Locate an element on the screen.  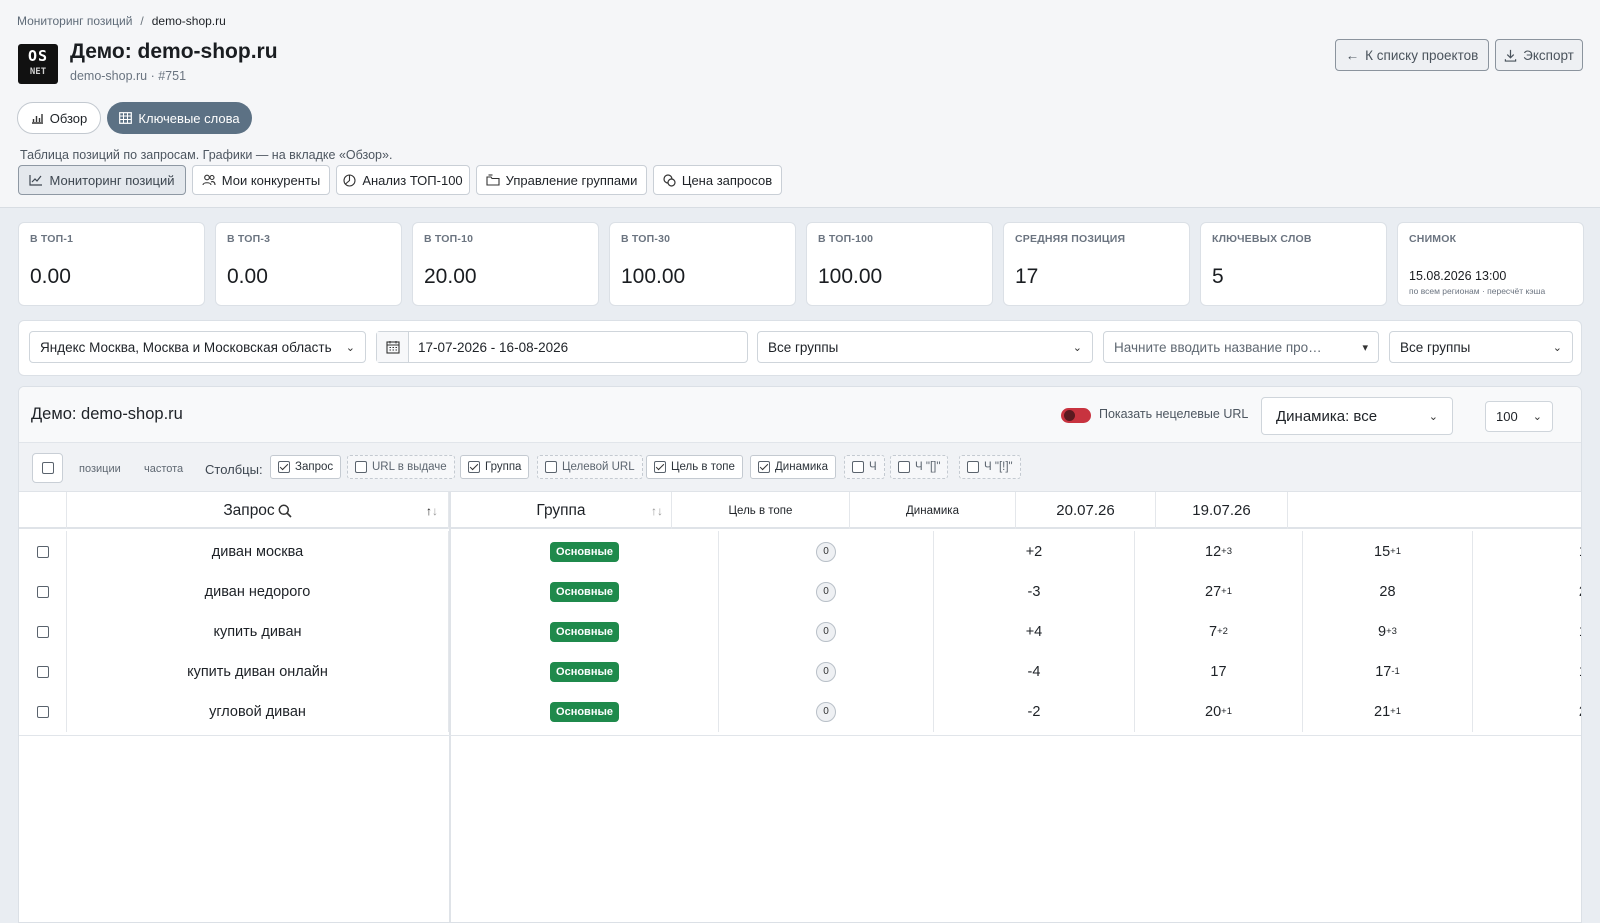
positions-mode: позиции is located at coordinates (100, 469).